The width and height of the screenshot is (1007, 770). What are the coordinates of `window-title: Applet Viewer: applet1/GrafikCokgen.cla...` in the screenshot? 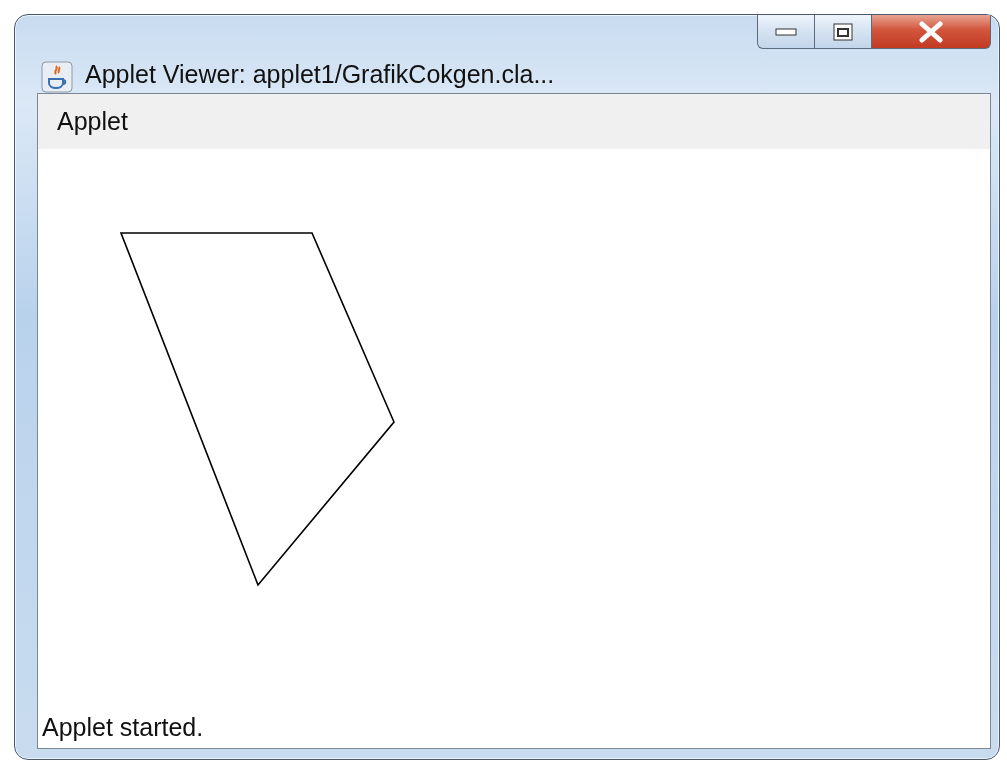 It's located at (320, 74).